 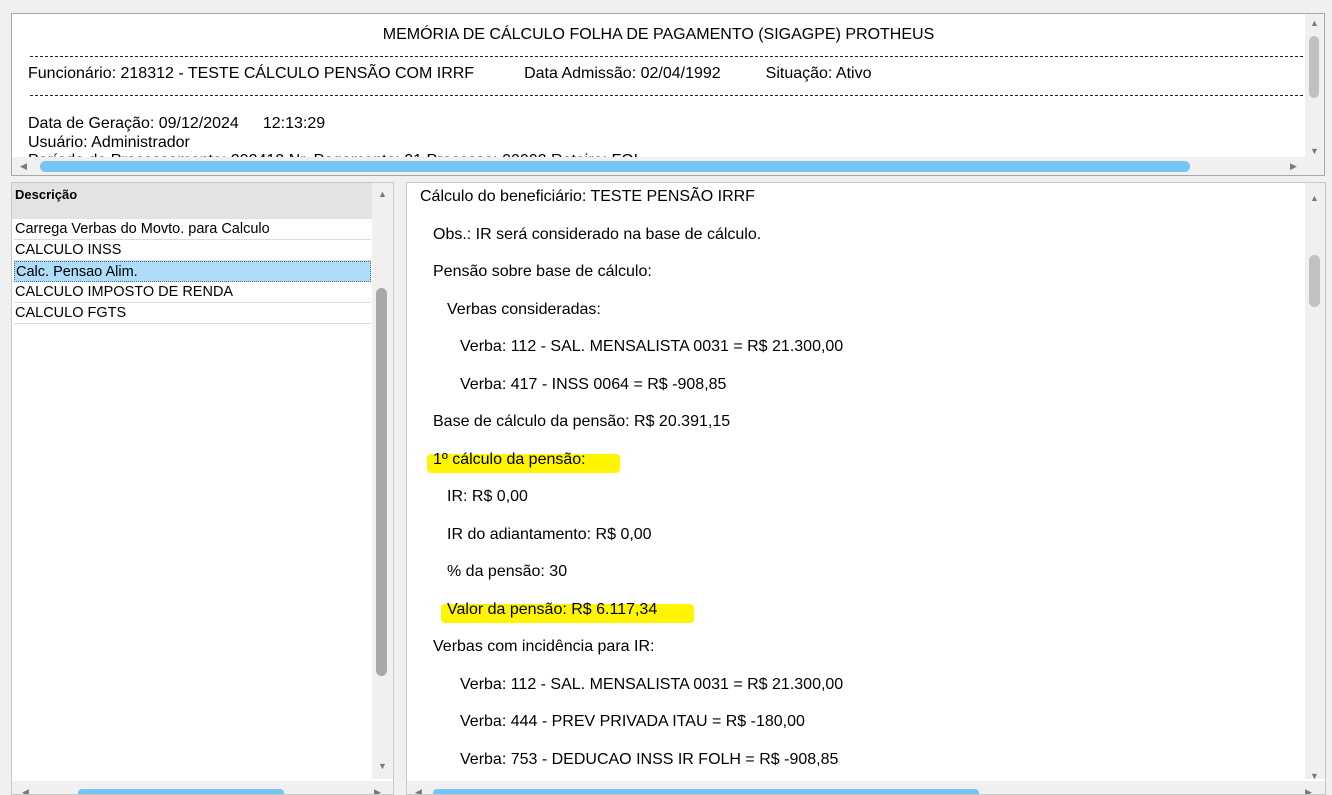 What do you see at coordinates (202, 787) in the screenshot?
I see `list-horizontal-scrollbar: ◀ ▶` at bounding box center [202, 787].